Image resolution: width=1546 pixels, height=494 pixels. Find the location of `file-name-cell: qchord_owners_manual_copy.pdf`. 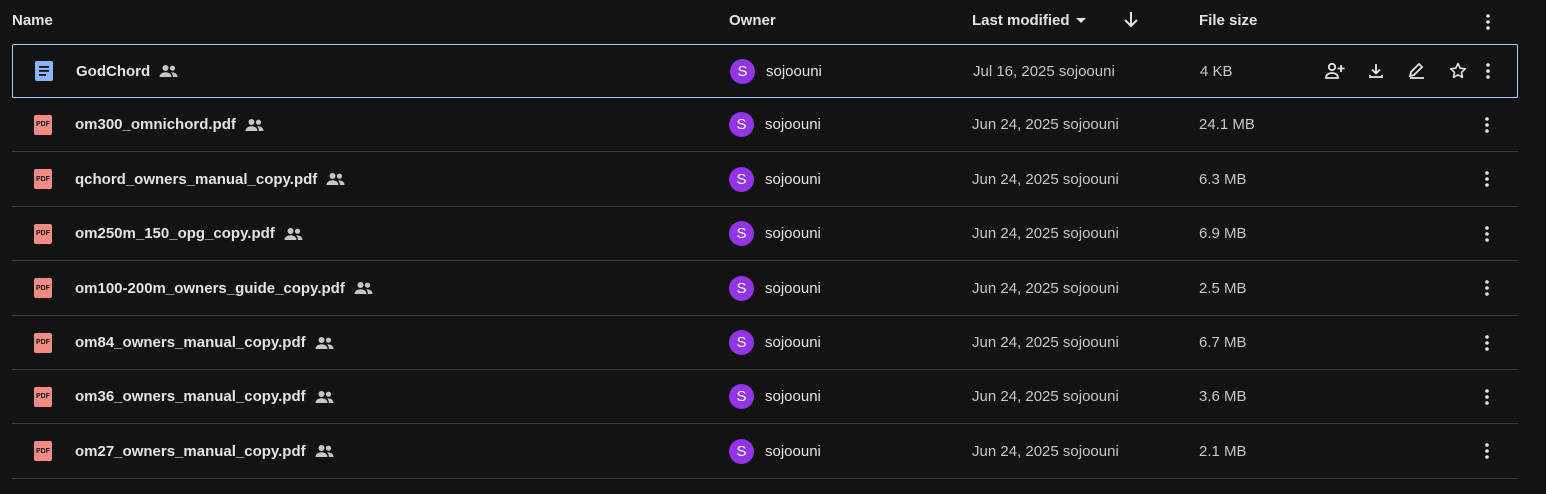

file-name-cell: qchord_owners_manual_copy.pdf is located at coordinates (210, 179).